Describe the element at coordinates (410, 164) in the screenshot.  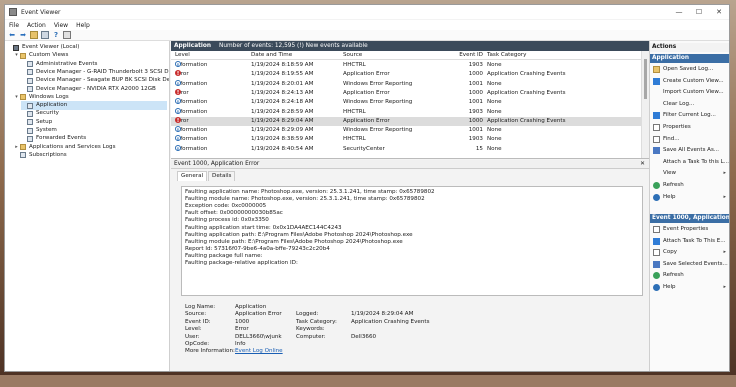
I see `event-detail-header: Event 1000, Application Error ✕` at that location.